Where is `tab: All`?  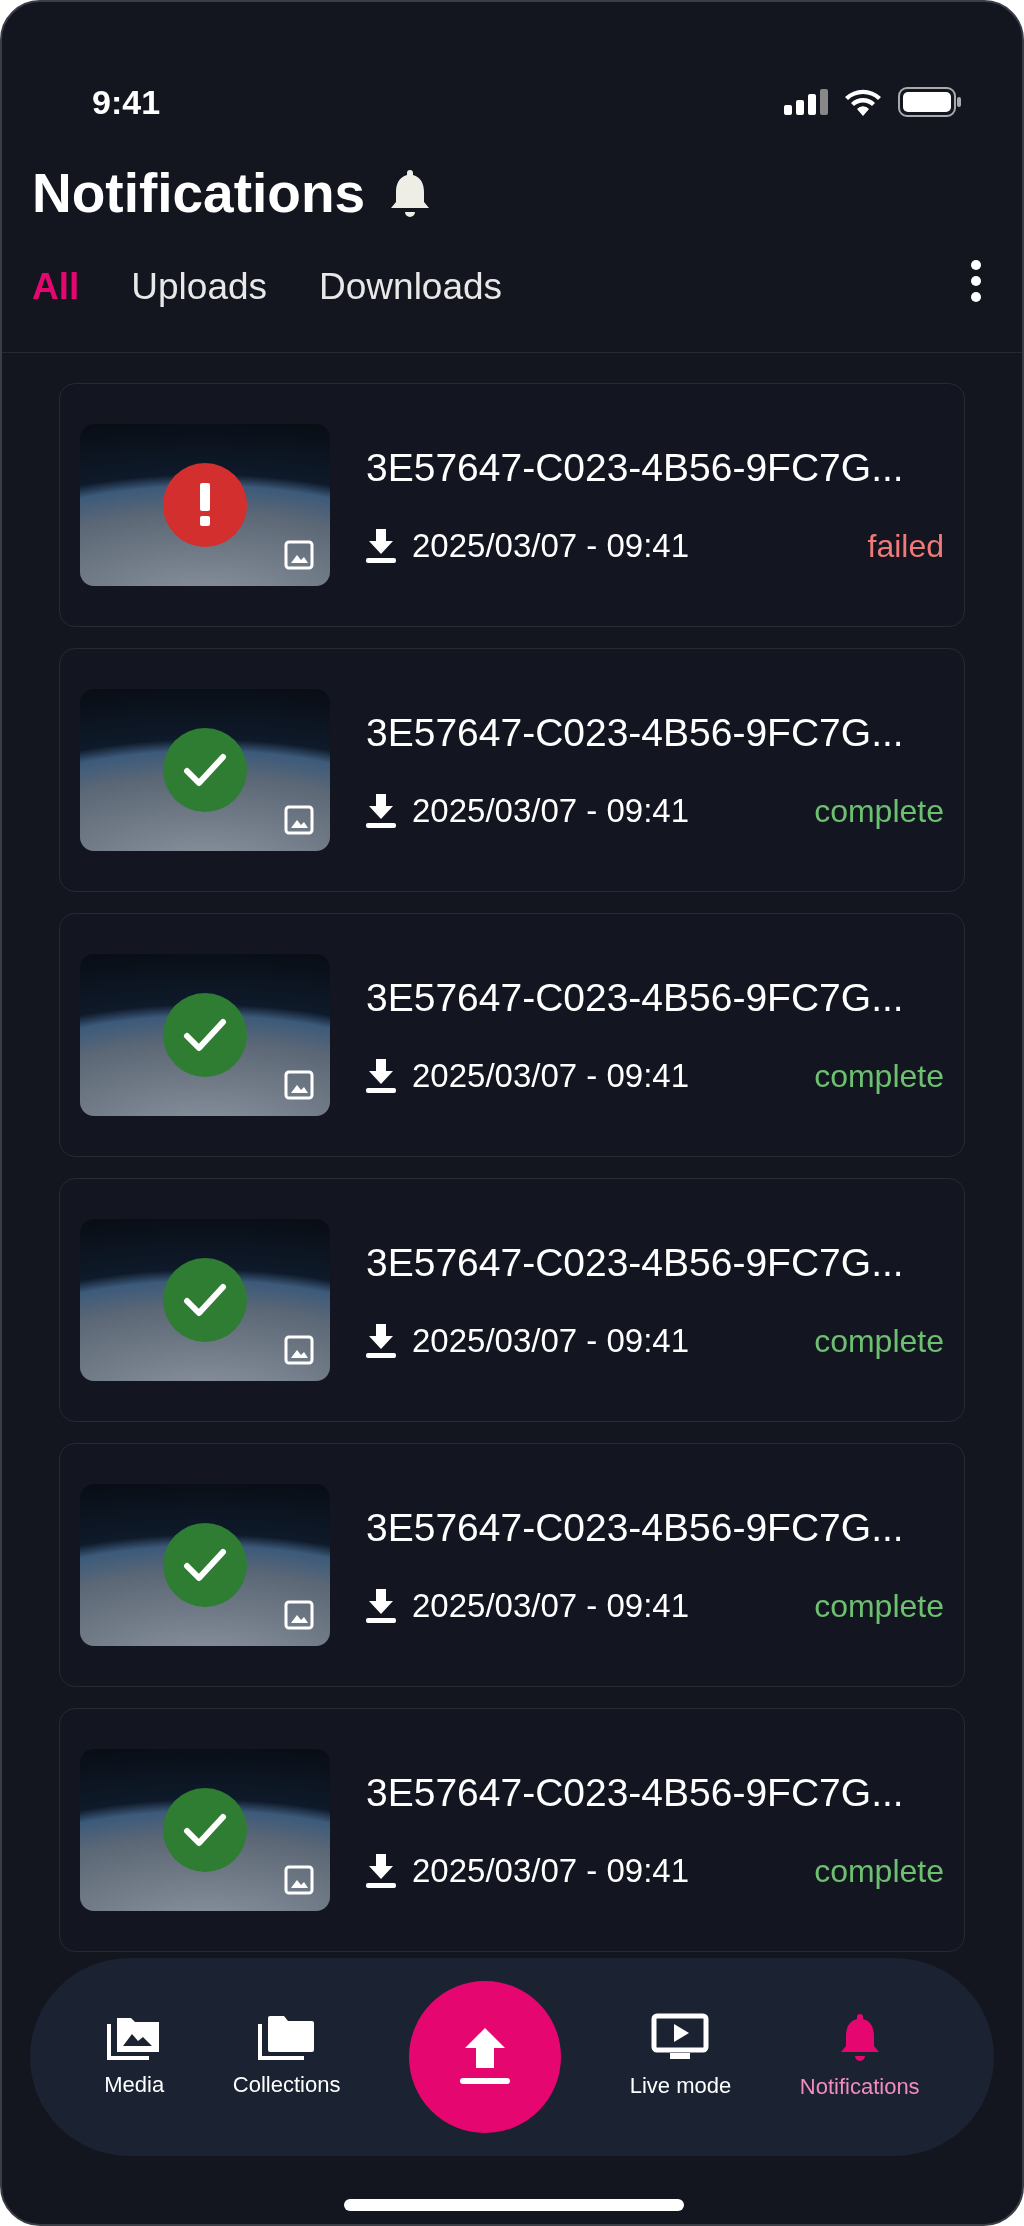
tab: All is located at coordinates (56, 286).